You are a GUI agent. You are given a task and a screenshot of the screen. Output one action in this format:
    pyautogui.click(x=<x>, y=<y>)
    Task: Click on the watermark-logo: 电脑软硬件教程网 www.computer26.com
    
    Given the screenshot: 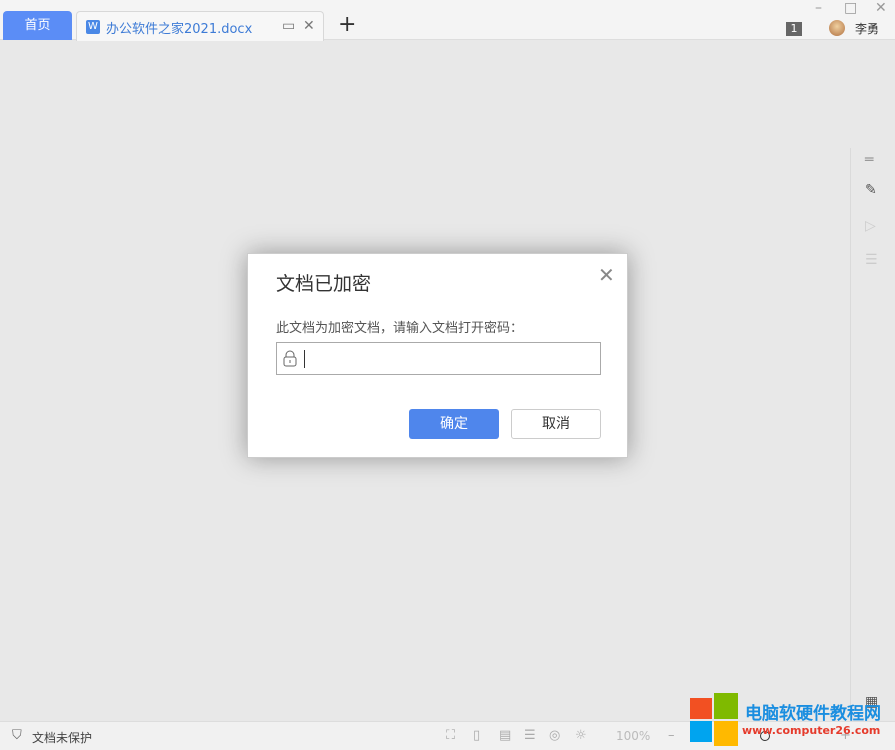 What is the action you would take?
    pyautogui.click(x=792, y=721)
    